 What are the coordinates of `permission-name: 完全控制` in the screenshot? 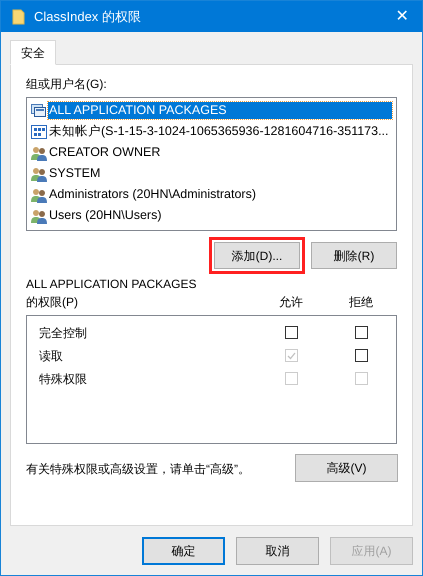 It's located at (63, 333).